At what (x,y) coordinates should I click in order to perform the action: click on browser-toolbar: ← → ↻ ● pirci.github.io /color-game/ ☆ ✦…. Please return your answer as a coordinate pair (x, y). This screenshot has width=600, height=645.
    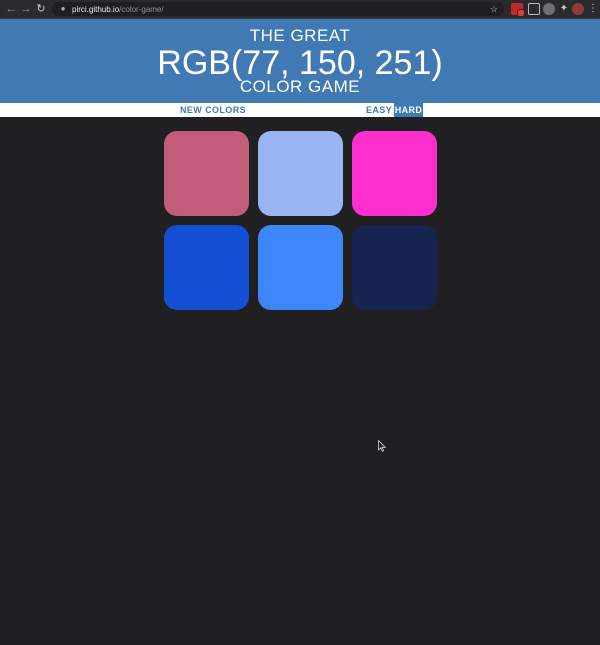
    Looking at the image, I should click on (300, 9).